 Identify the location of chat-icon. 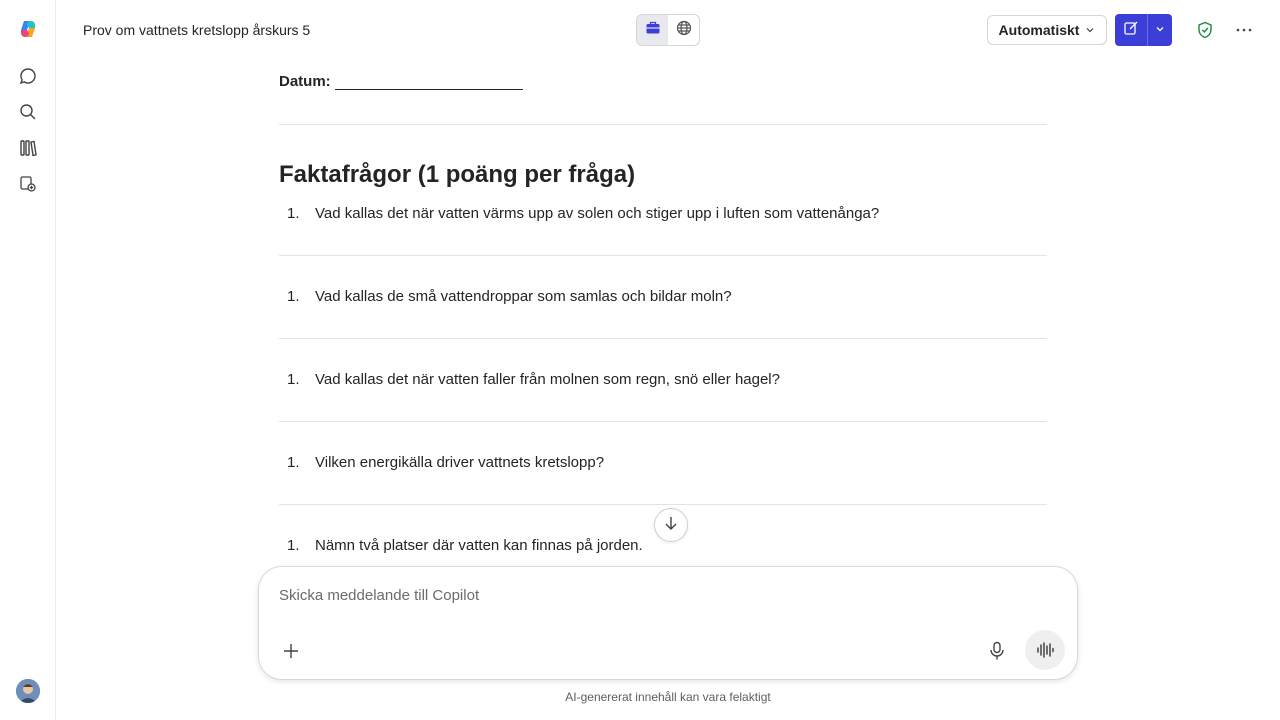
(28, 76).